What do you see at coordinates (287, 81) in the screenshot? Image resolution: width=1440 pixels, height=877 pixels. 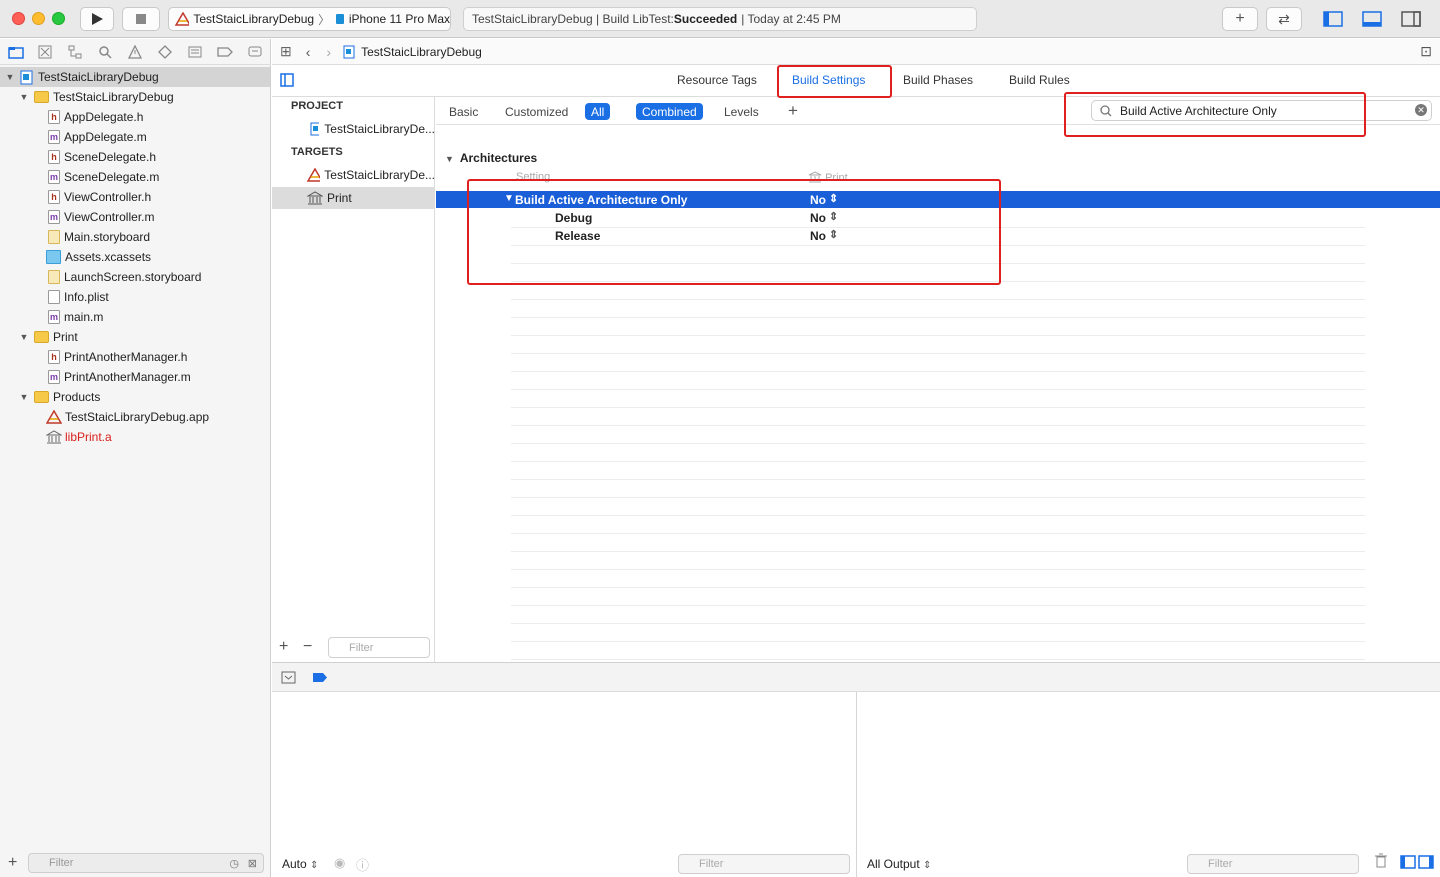 I see `hide-targets-icon` at bounding box center [287, 81].